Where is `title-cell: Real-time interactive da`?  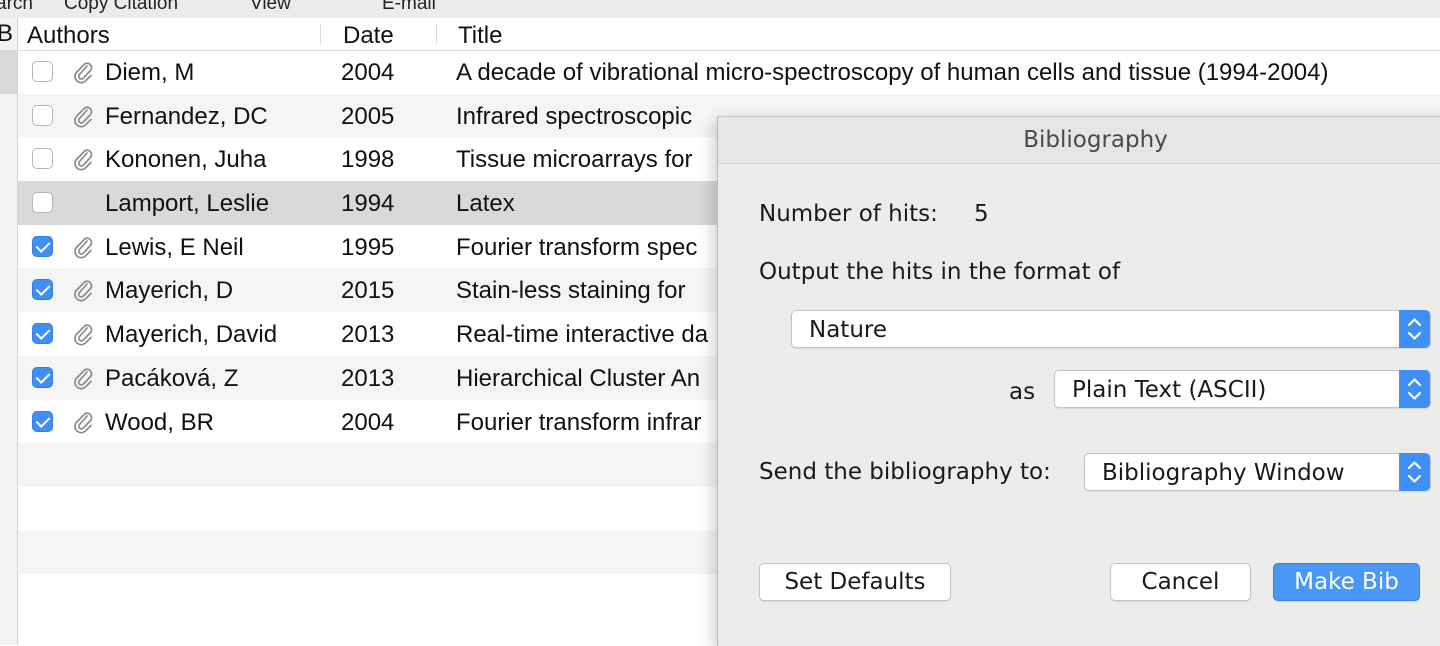 title-cell: Real-time interactive da is located at coordinates (582, 335).